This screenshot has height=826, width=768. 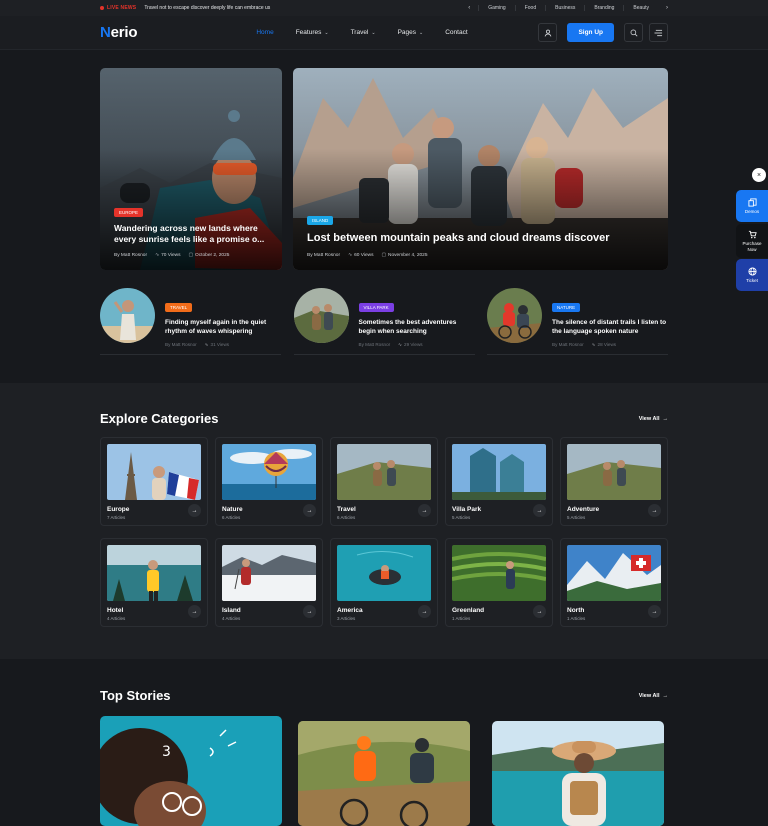 I want to click on search-button, so click(x=633, y=32).